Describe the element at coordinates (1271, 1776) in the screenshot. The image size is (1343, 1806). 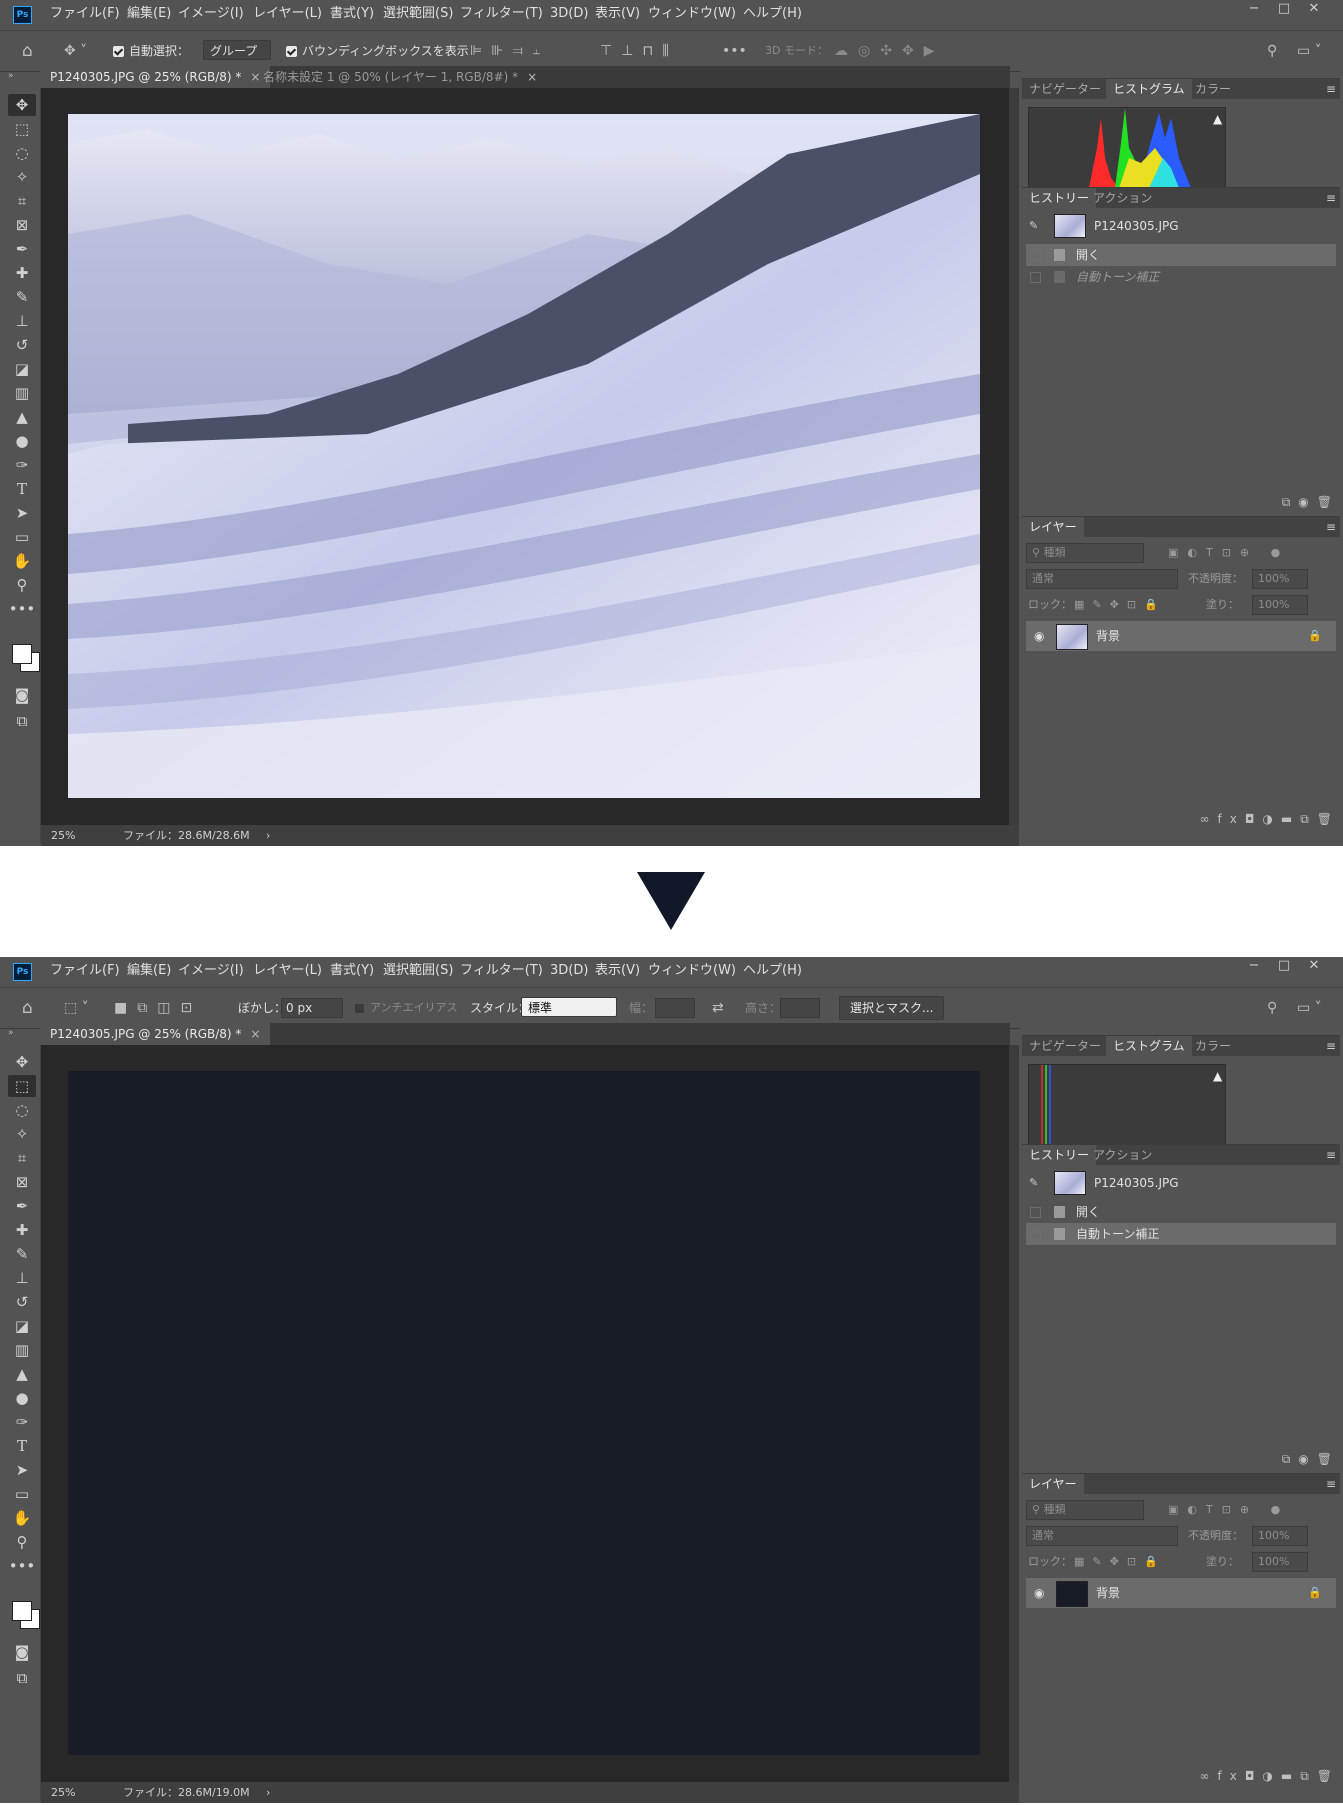
I see `adjustment-icon: ◑` at that location.